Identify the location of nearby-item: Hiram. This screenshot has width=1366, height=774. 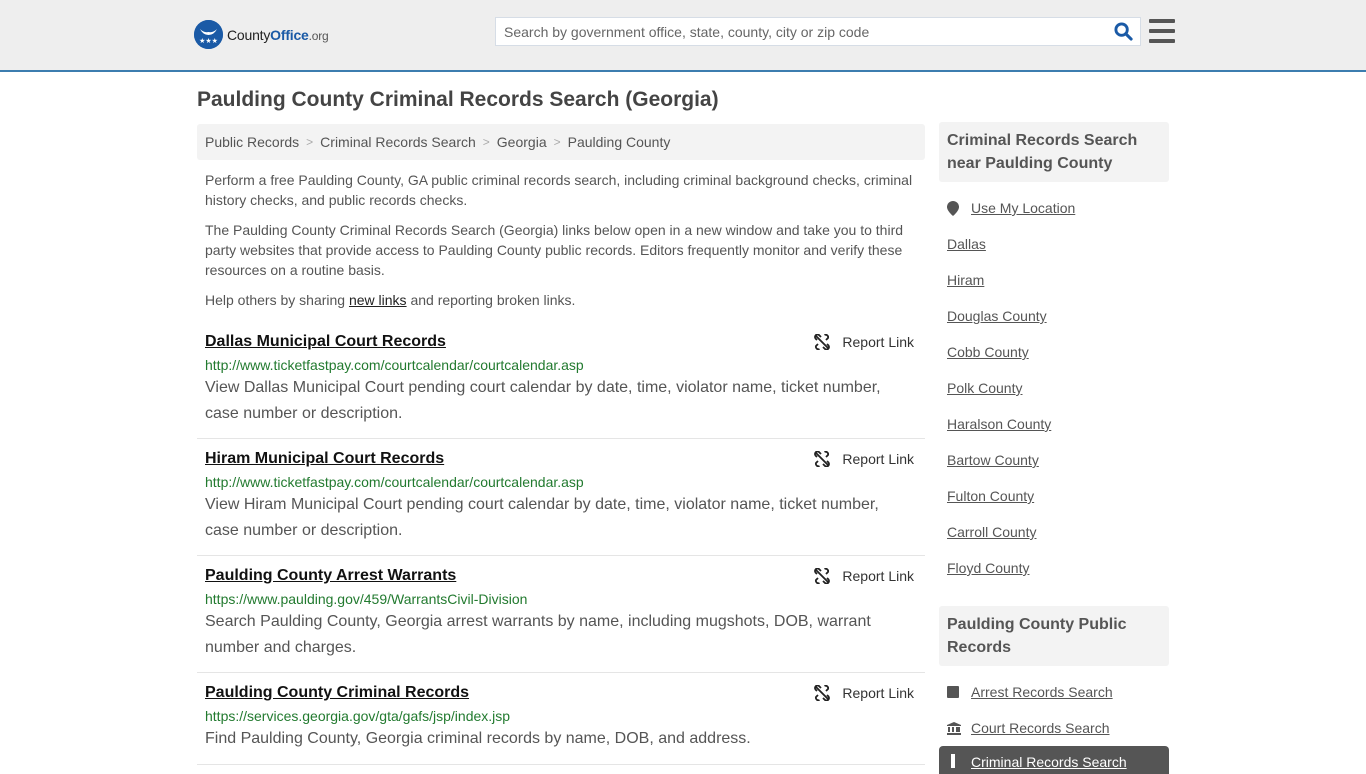
(1054, 280).